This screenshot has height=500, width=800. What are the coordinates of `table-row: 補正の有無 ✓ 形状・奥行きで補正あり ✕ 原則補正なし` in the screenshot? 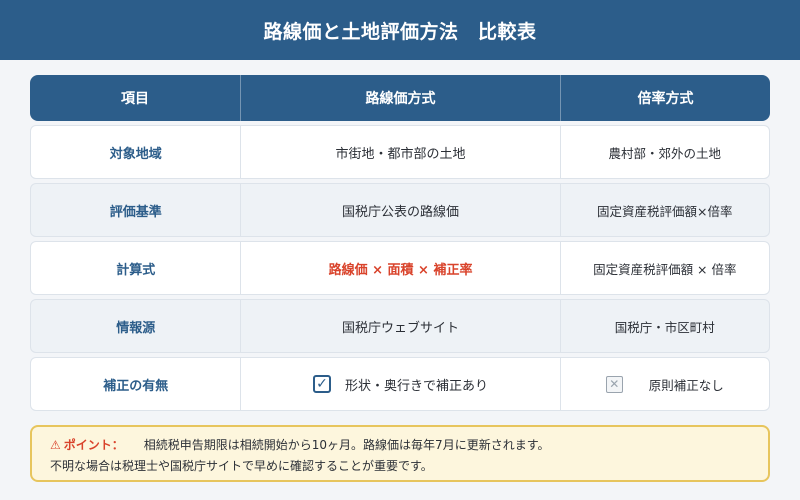 It's located at (400, 384).